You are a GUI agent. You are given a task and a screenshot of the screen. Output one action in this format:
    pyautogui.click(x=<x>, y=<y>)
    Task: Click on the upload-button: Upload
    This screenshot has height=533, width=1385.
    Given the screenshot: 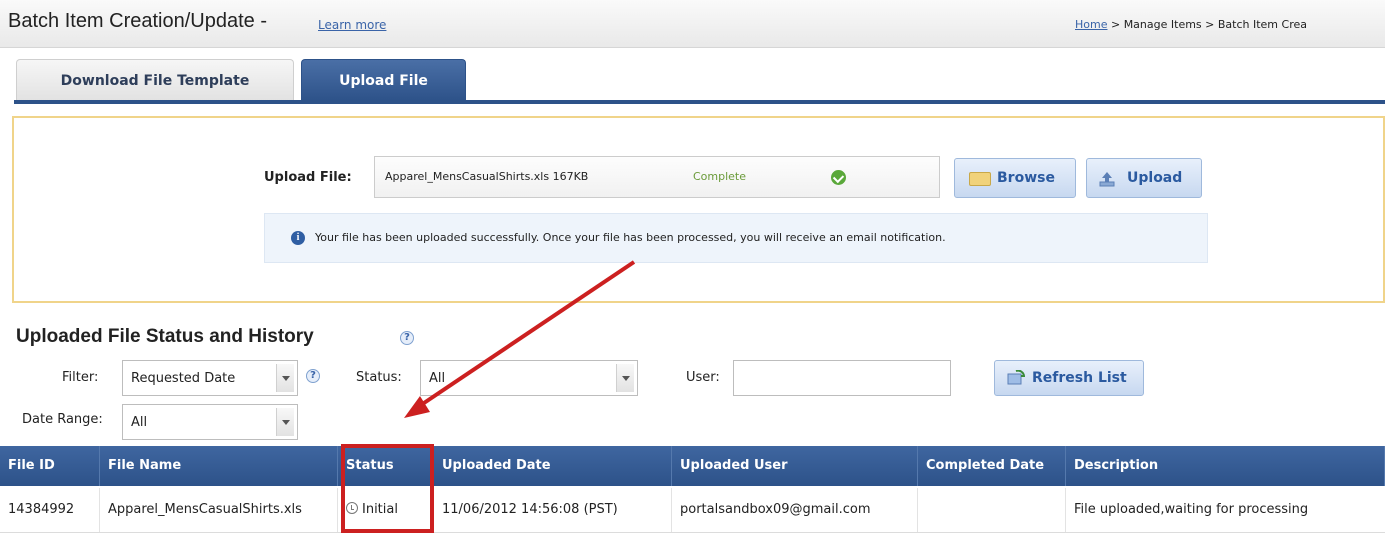 What is the action you would take?
    pyautogui.click(x=1144, y=178)
    